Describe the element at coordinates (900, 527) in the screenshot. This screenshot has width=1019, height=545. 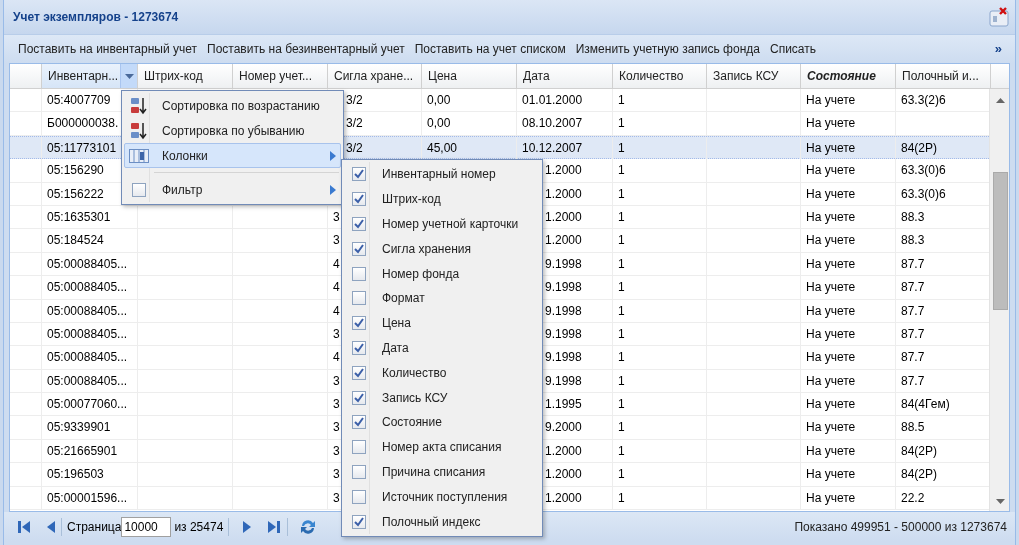
I see `paging-info: Показано 499951 - 500000 из 1273674` at that location.